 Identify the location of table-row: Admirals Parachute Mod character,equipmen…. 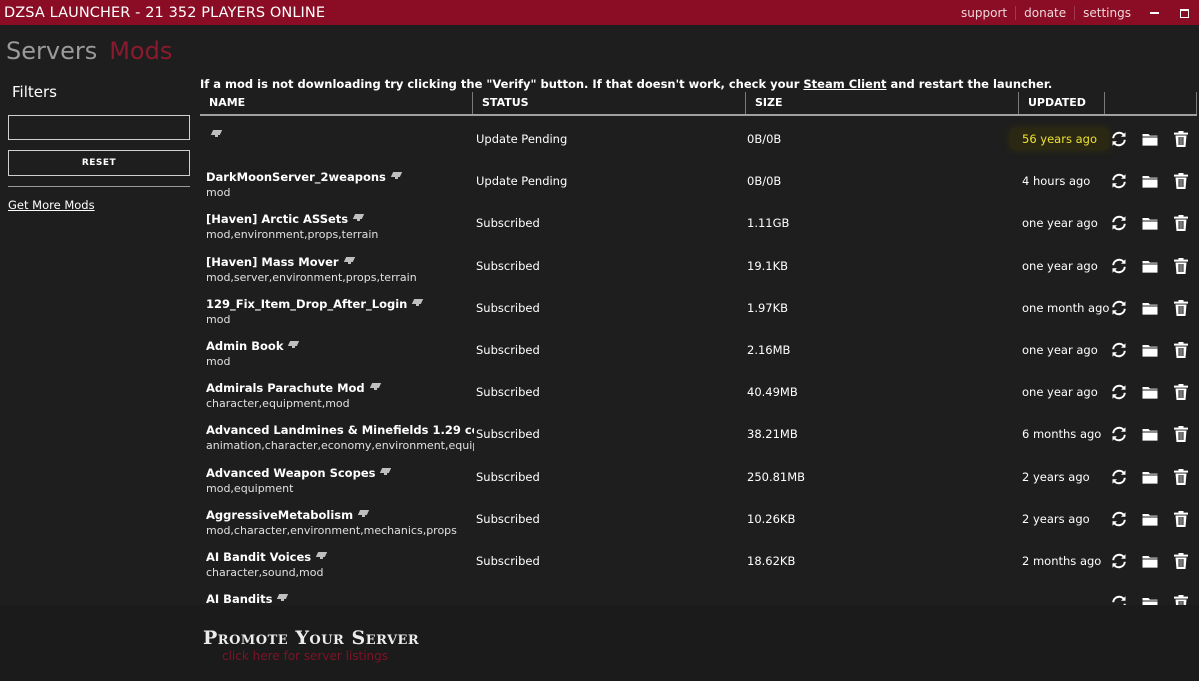
(699, 392).